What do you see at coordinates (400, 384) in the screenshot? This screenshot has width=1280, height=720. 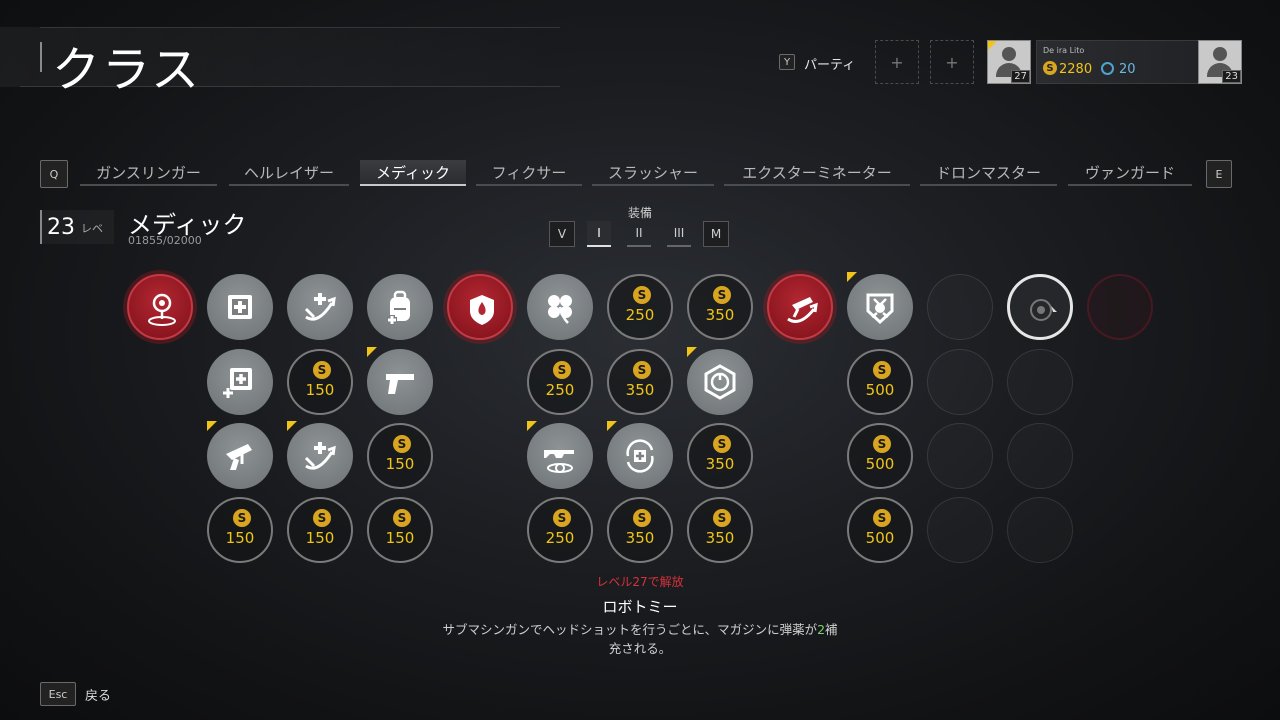 I see `pistol-icon` at bounding box center [400, 384].